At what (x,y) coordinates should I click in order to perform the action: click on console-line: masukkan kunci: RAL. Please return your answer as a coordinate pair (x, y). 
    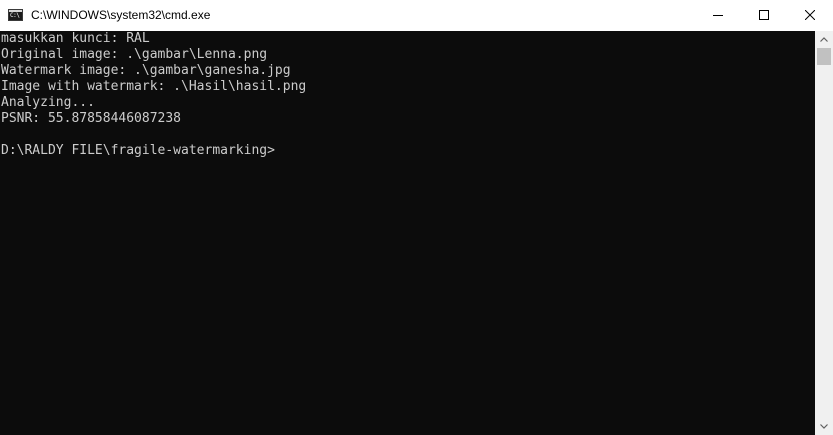
    Looking at the image, I should click on (75, 38).